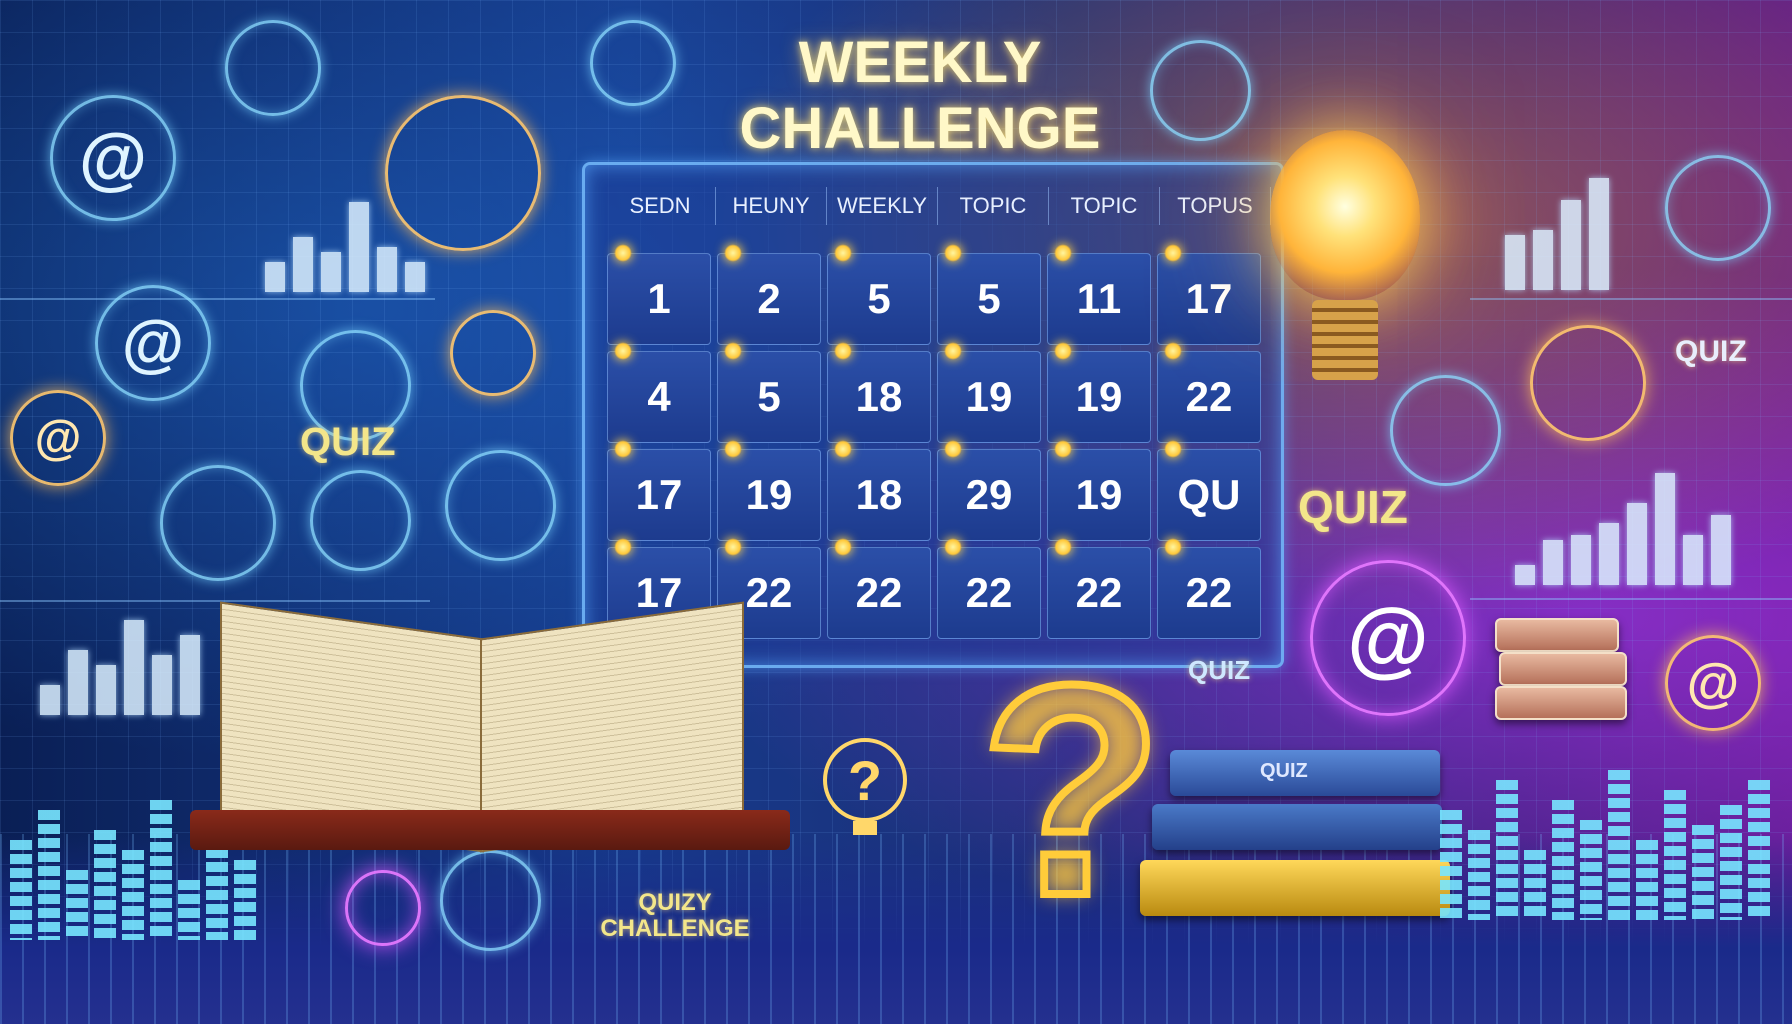 The image size is (1792, 1024). I want to click on book: QUIZ, so click(1305, 773).